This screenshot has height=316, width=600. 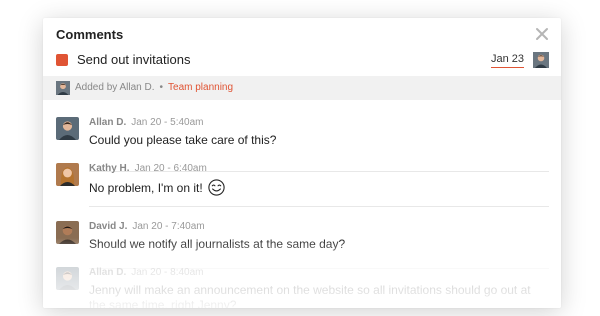 I want to click on comment-time: Jan 20 - 7:40am, so click(x=168, y=226).